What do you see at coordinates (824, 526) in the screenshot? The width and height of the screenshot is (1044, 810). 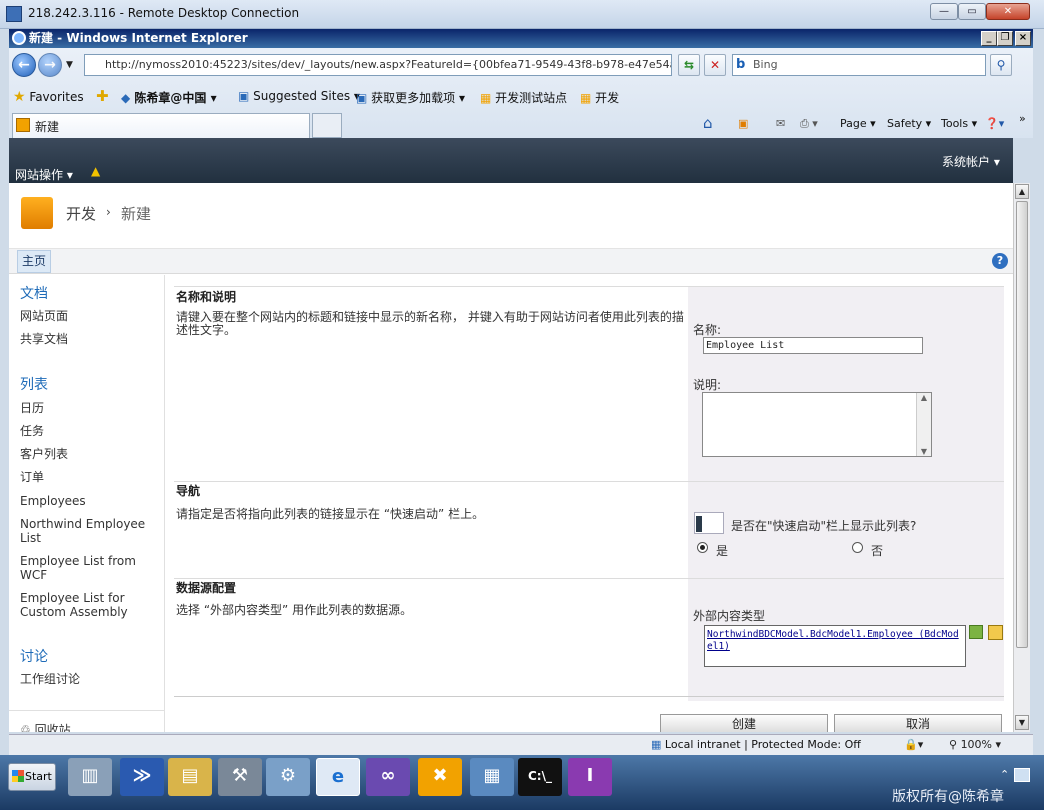 I see `nav-question-label: 是否在"快速启动"栏上显示此列表?` at bounding box center [824, 526].